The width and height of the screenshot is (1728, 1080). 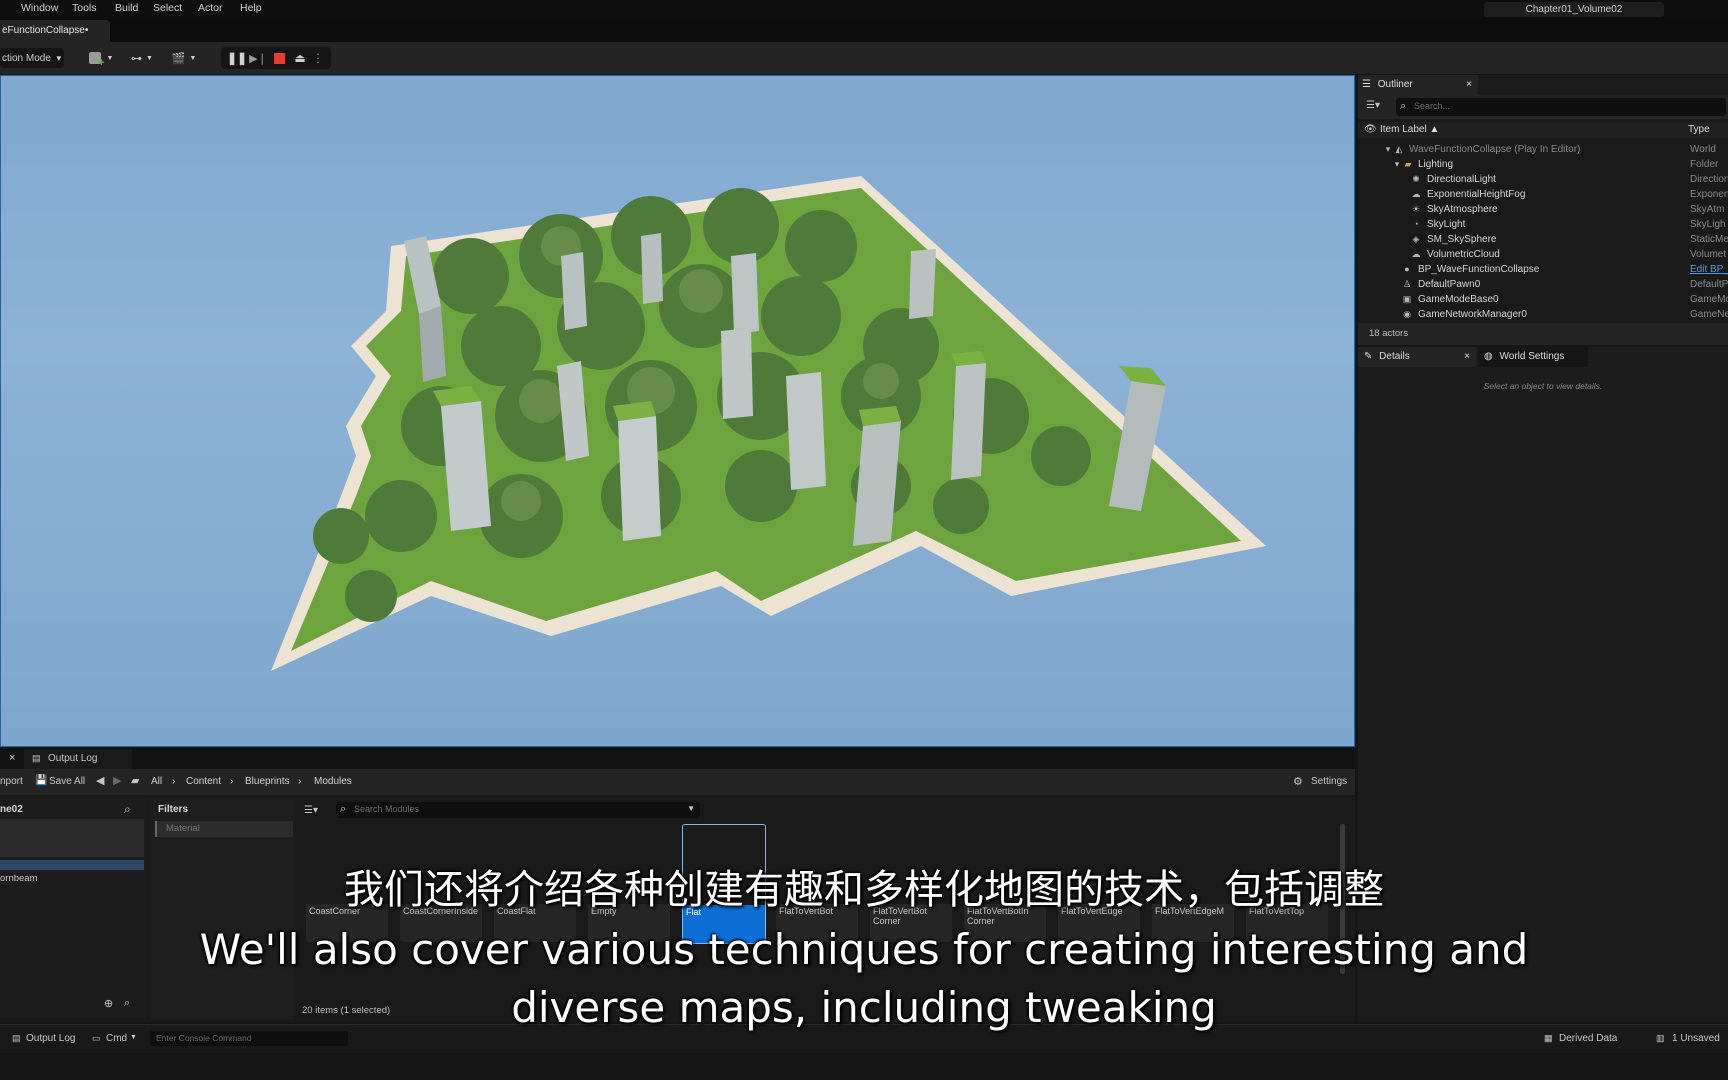 What do you see at coordinates (333, 781) in the screenshot?
I see `breadcrumb-modules: Modules` at bounding box center [333, 781].